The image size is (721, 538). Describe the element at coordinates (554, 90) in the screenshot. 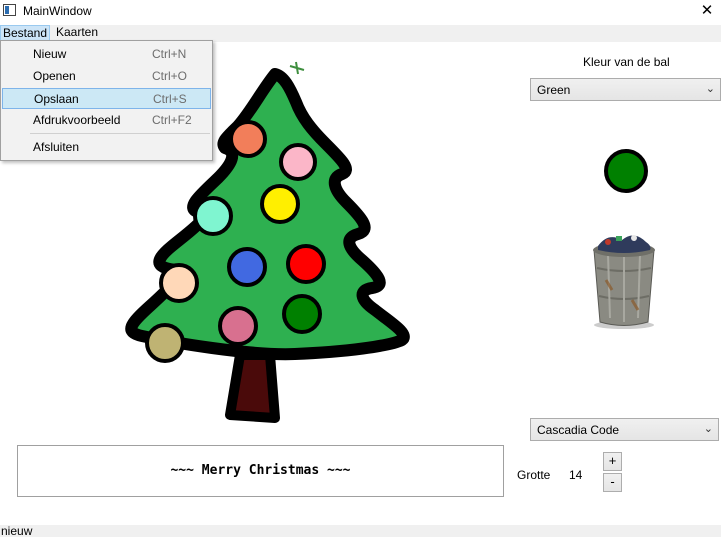

I see `ball-color-value: Green` at that location.